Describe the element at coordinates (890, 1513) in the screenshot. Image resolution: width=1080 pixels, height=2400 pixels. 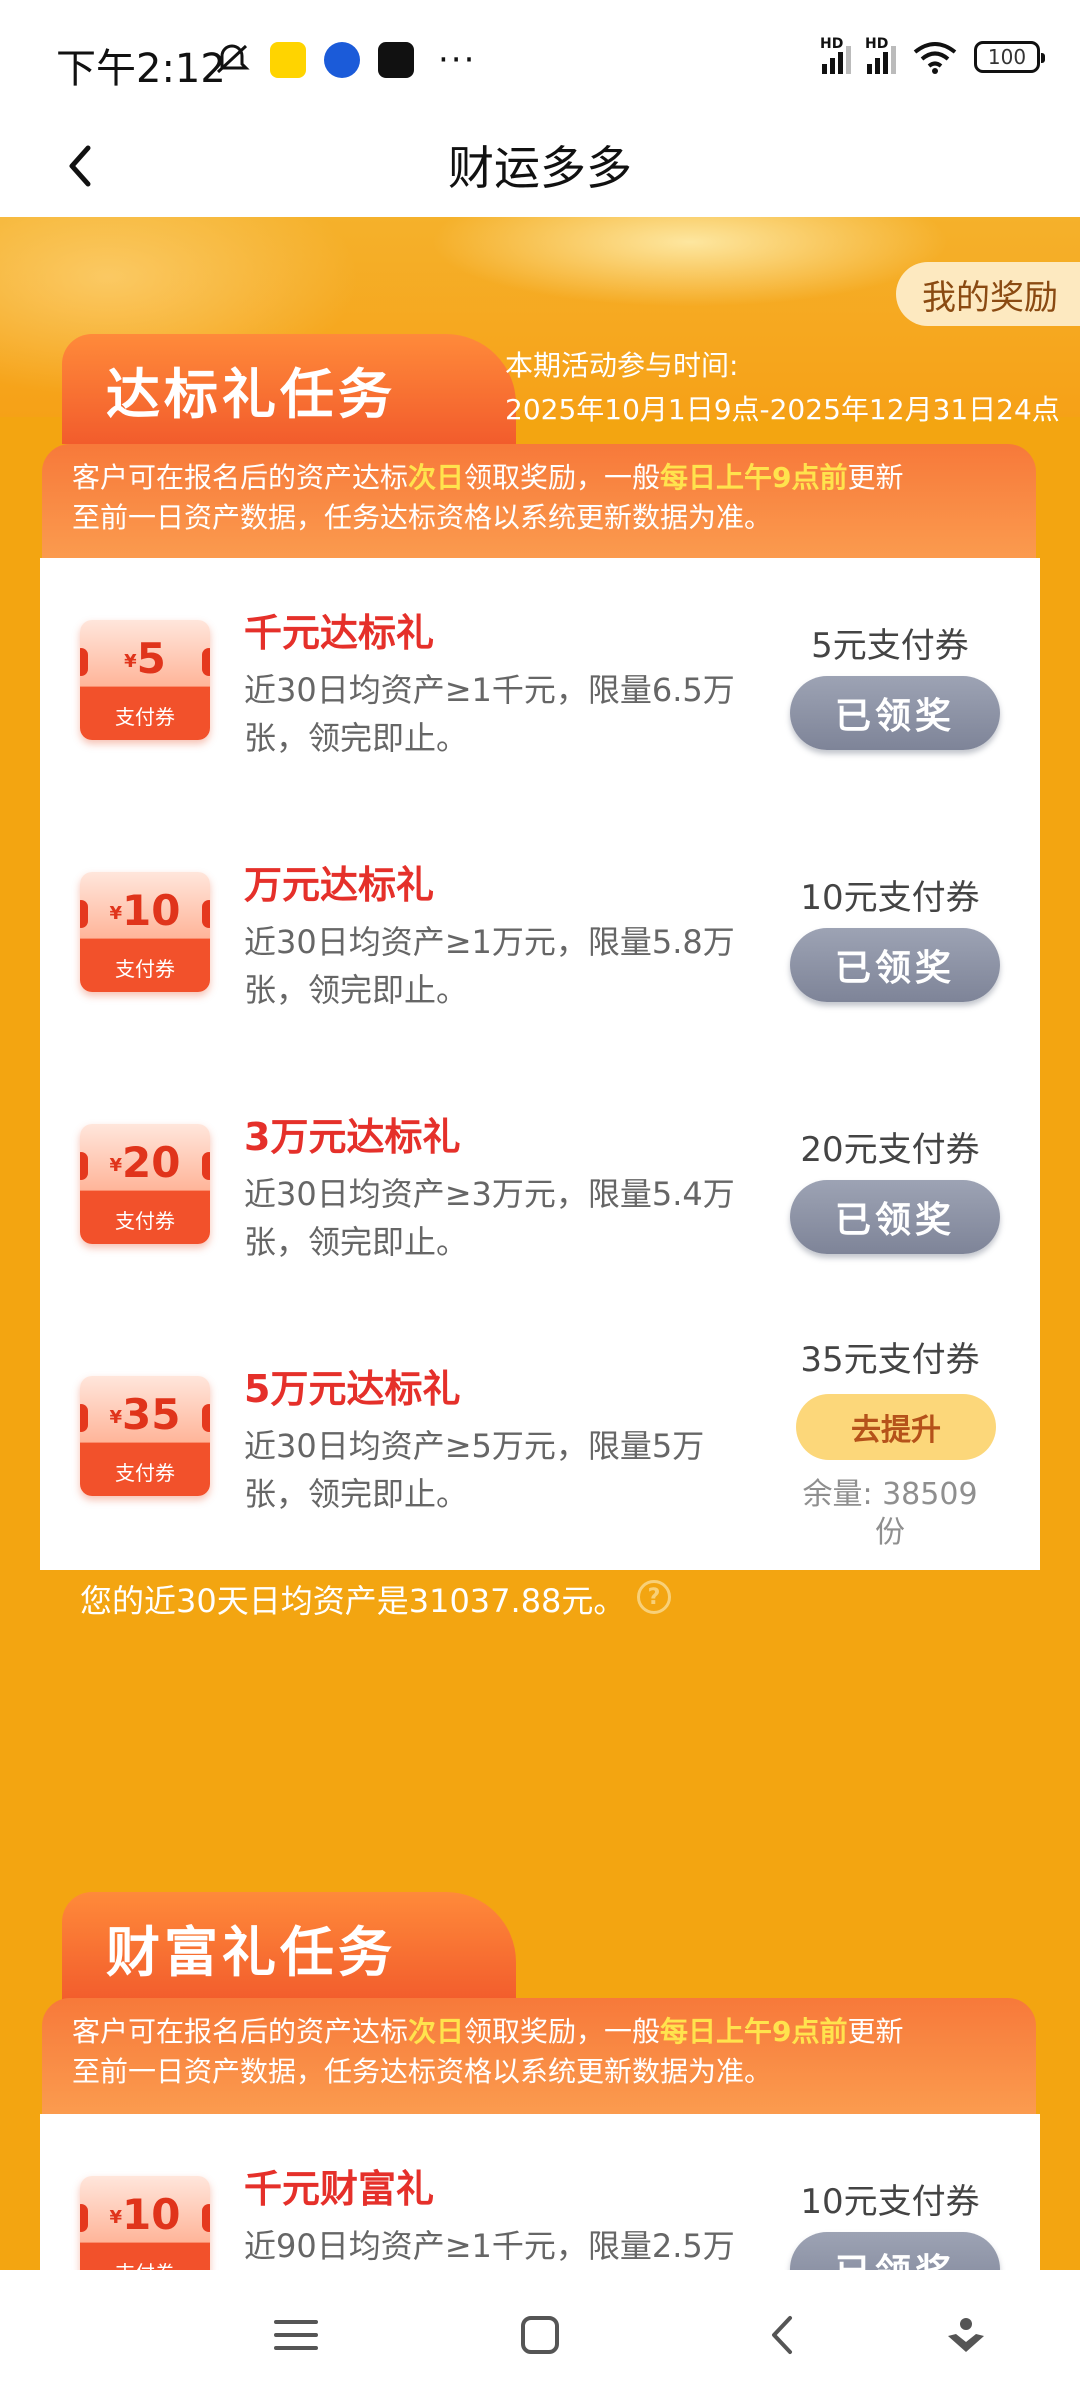
I see `remaining-count: 余量: 38509 份` at that location.